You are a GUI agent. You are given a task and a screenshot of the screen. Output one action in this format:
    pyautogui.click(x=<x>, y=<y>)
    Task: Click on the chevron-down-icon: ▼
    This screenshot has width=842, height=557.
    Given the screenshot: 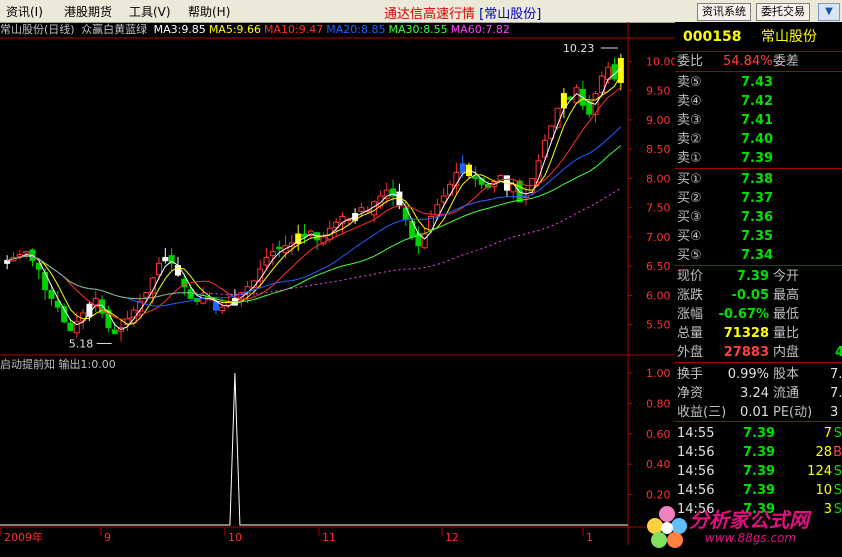 What is the action you would take?
    pyautogui.click(x=829, y=11)
    